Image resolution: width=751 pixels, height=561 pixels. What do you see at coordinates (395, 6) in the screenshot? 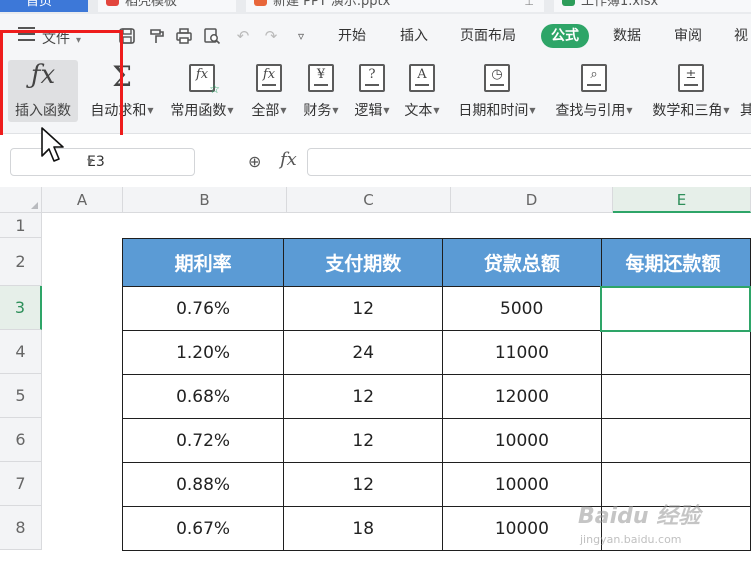
I see `tab-ppt-document: 新建 PPT 演示.pptx ⊥` at bounding box center [395, 6].